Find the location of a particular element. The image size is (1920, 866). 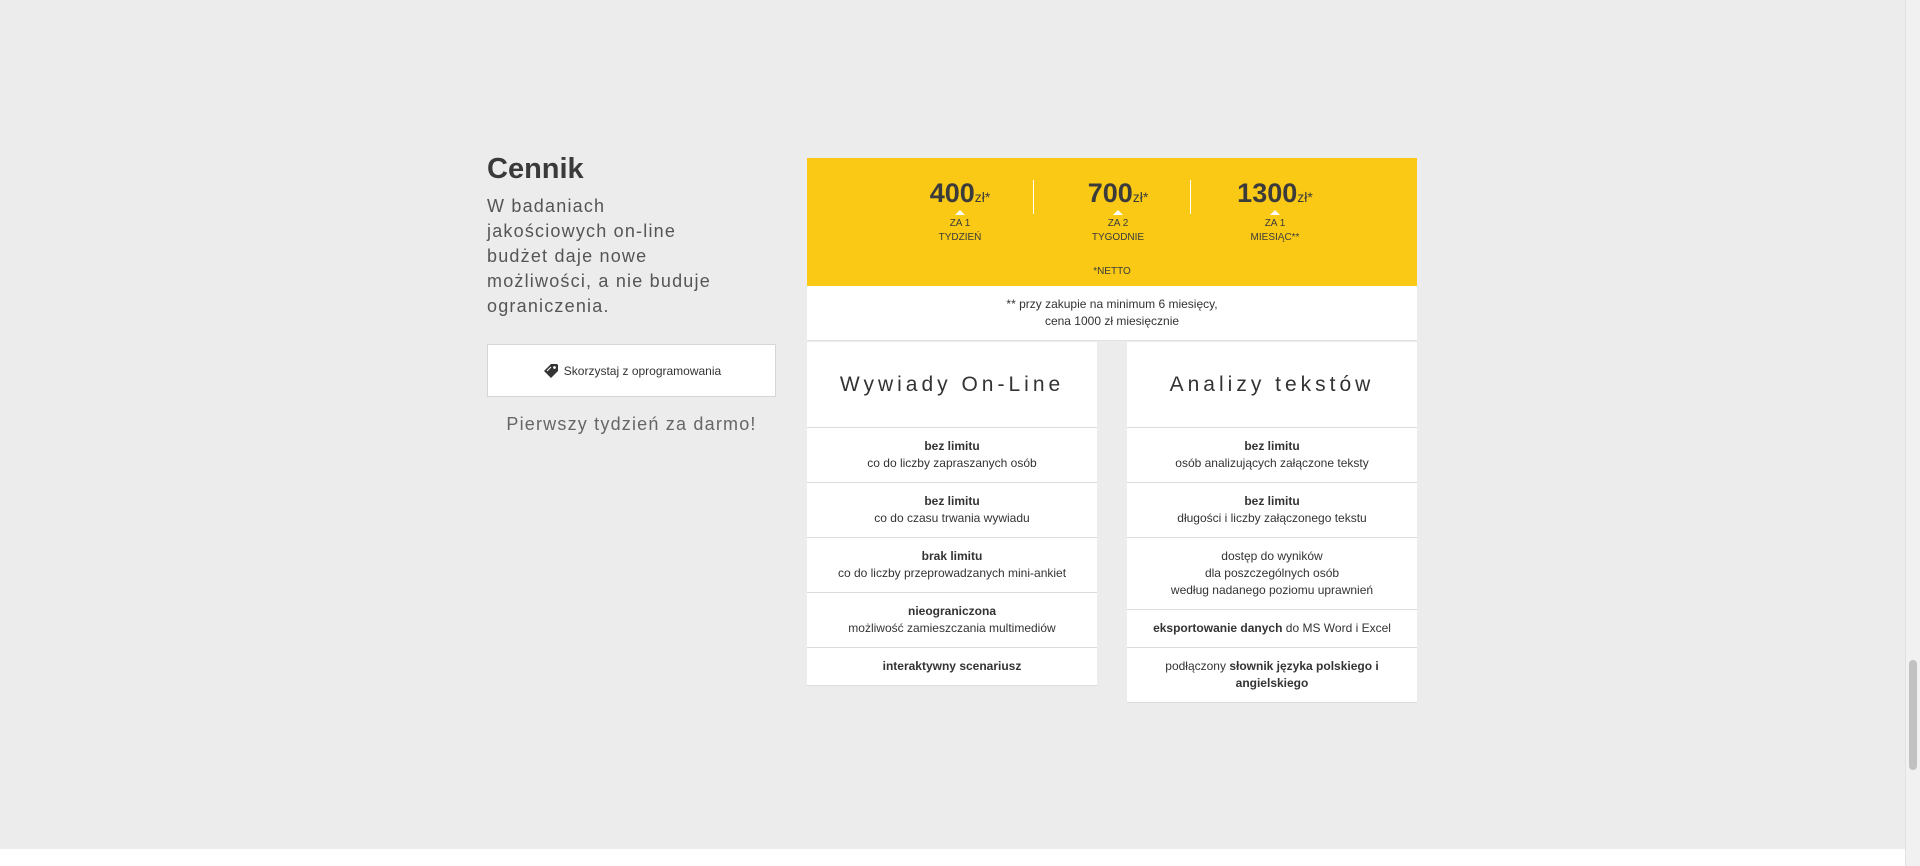

price-two-weeks: 700zł* ZA 2 TYGODNIE is located at coordinates (1118, 211).